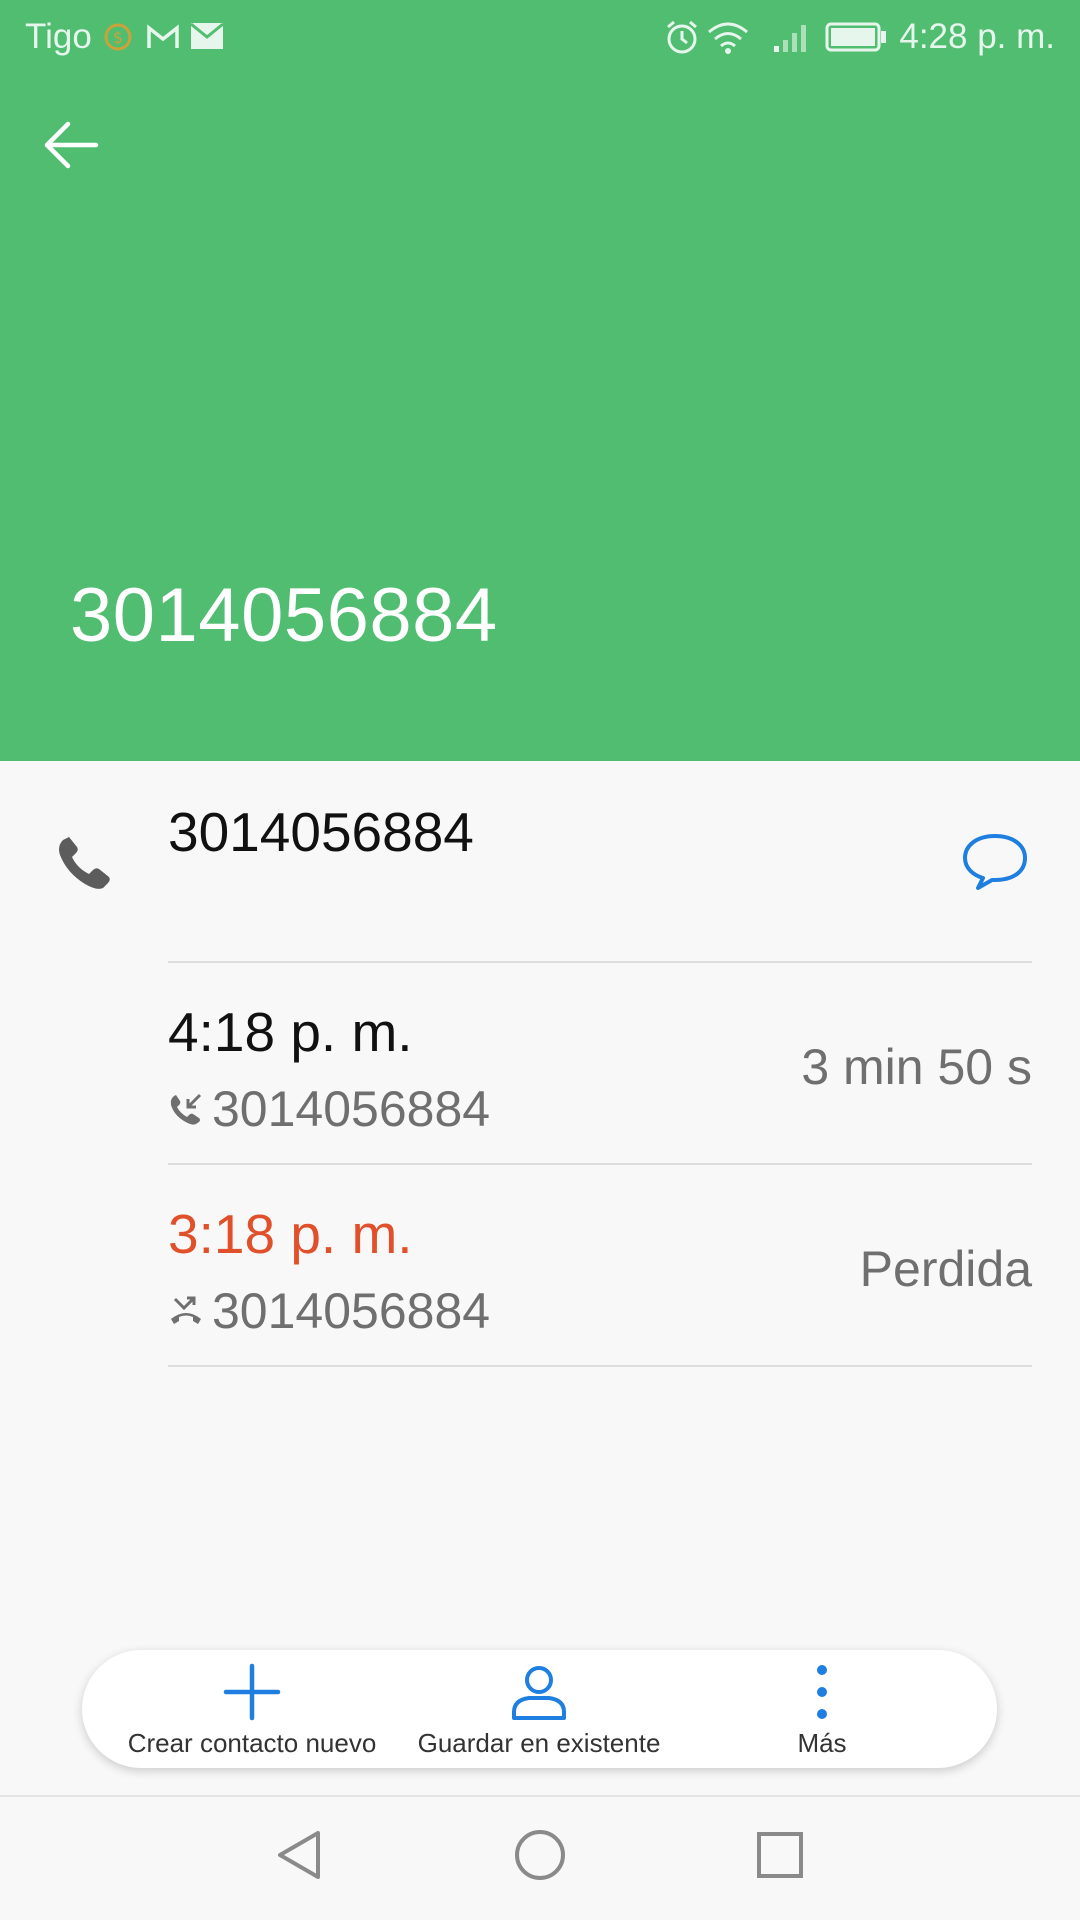 The width and height of the screenshot is (1080, 1920). I want to click on carrier-name: Tigo, so click(58, 36).